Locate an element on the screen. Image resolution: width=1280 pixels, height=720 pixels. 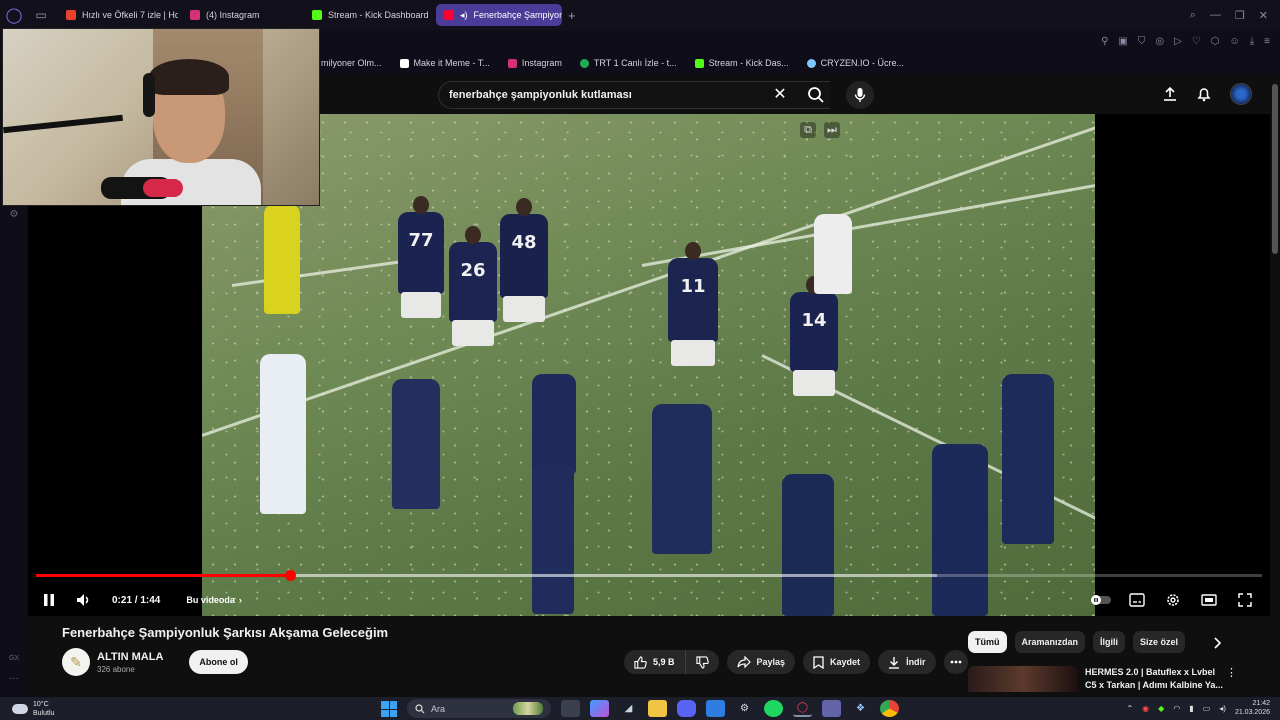
gx-icon: GX is located at coordinates (14, 659).